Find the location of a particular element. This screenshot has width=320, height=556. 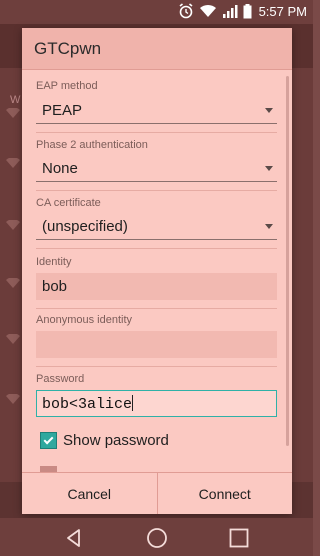

signal-icon is located at coordinates (230, 11).